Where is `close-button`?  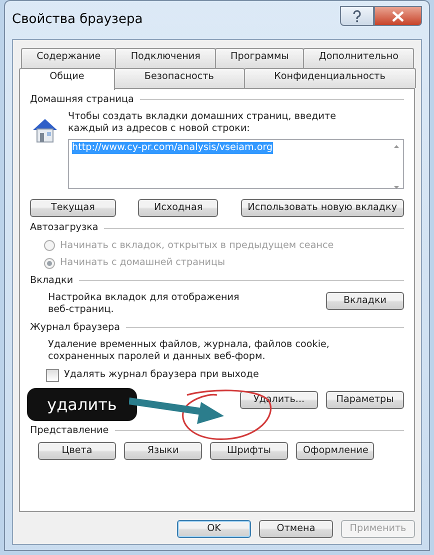 close-button is located at coordinates (398, 16).